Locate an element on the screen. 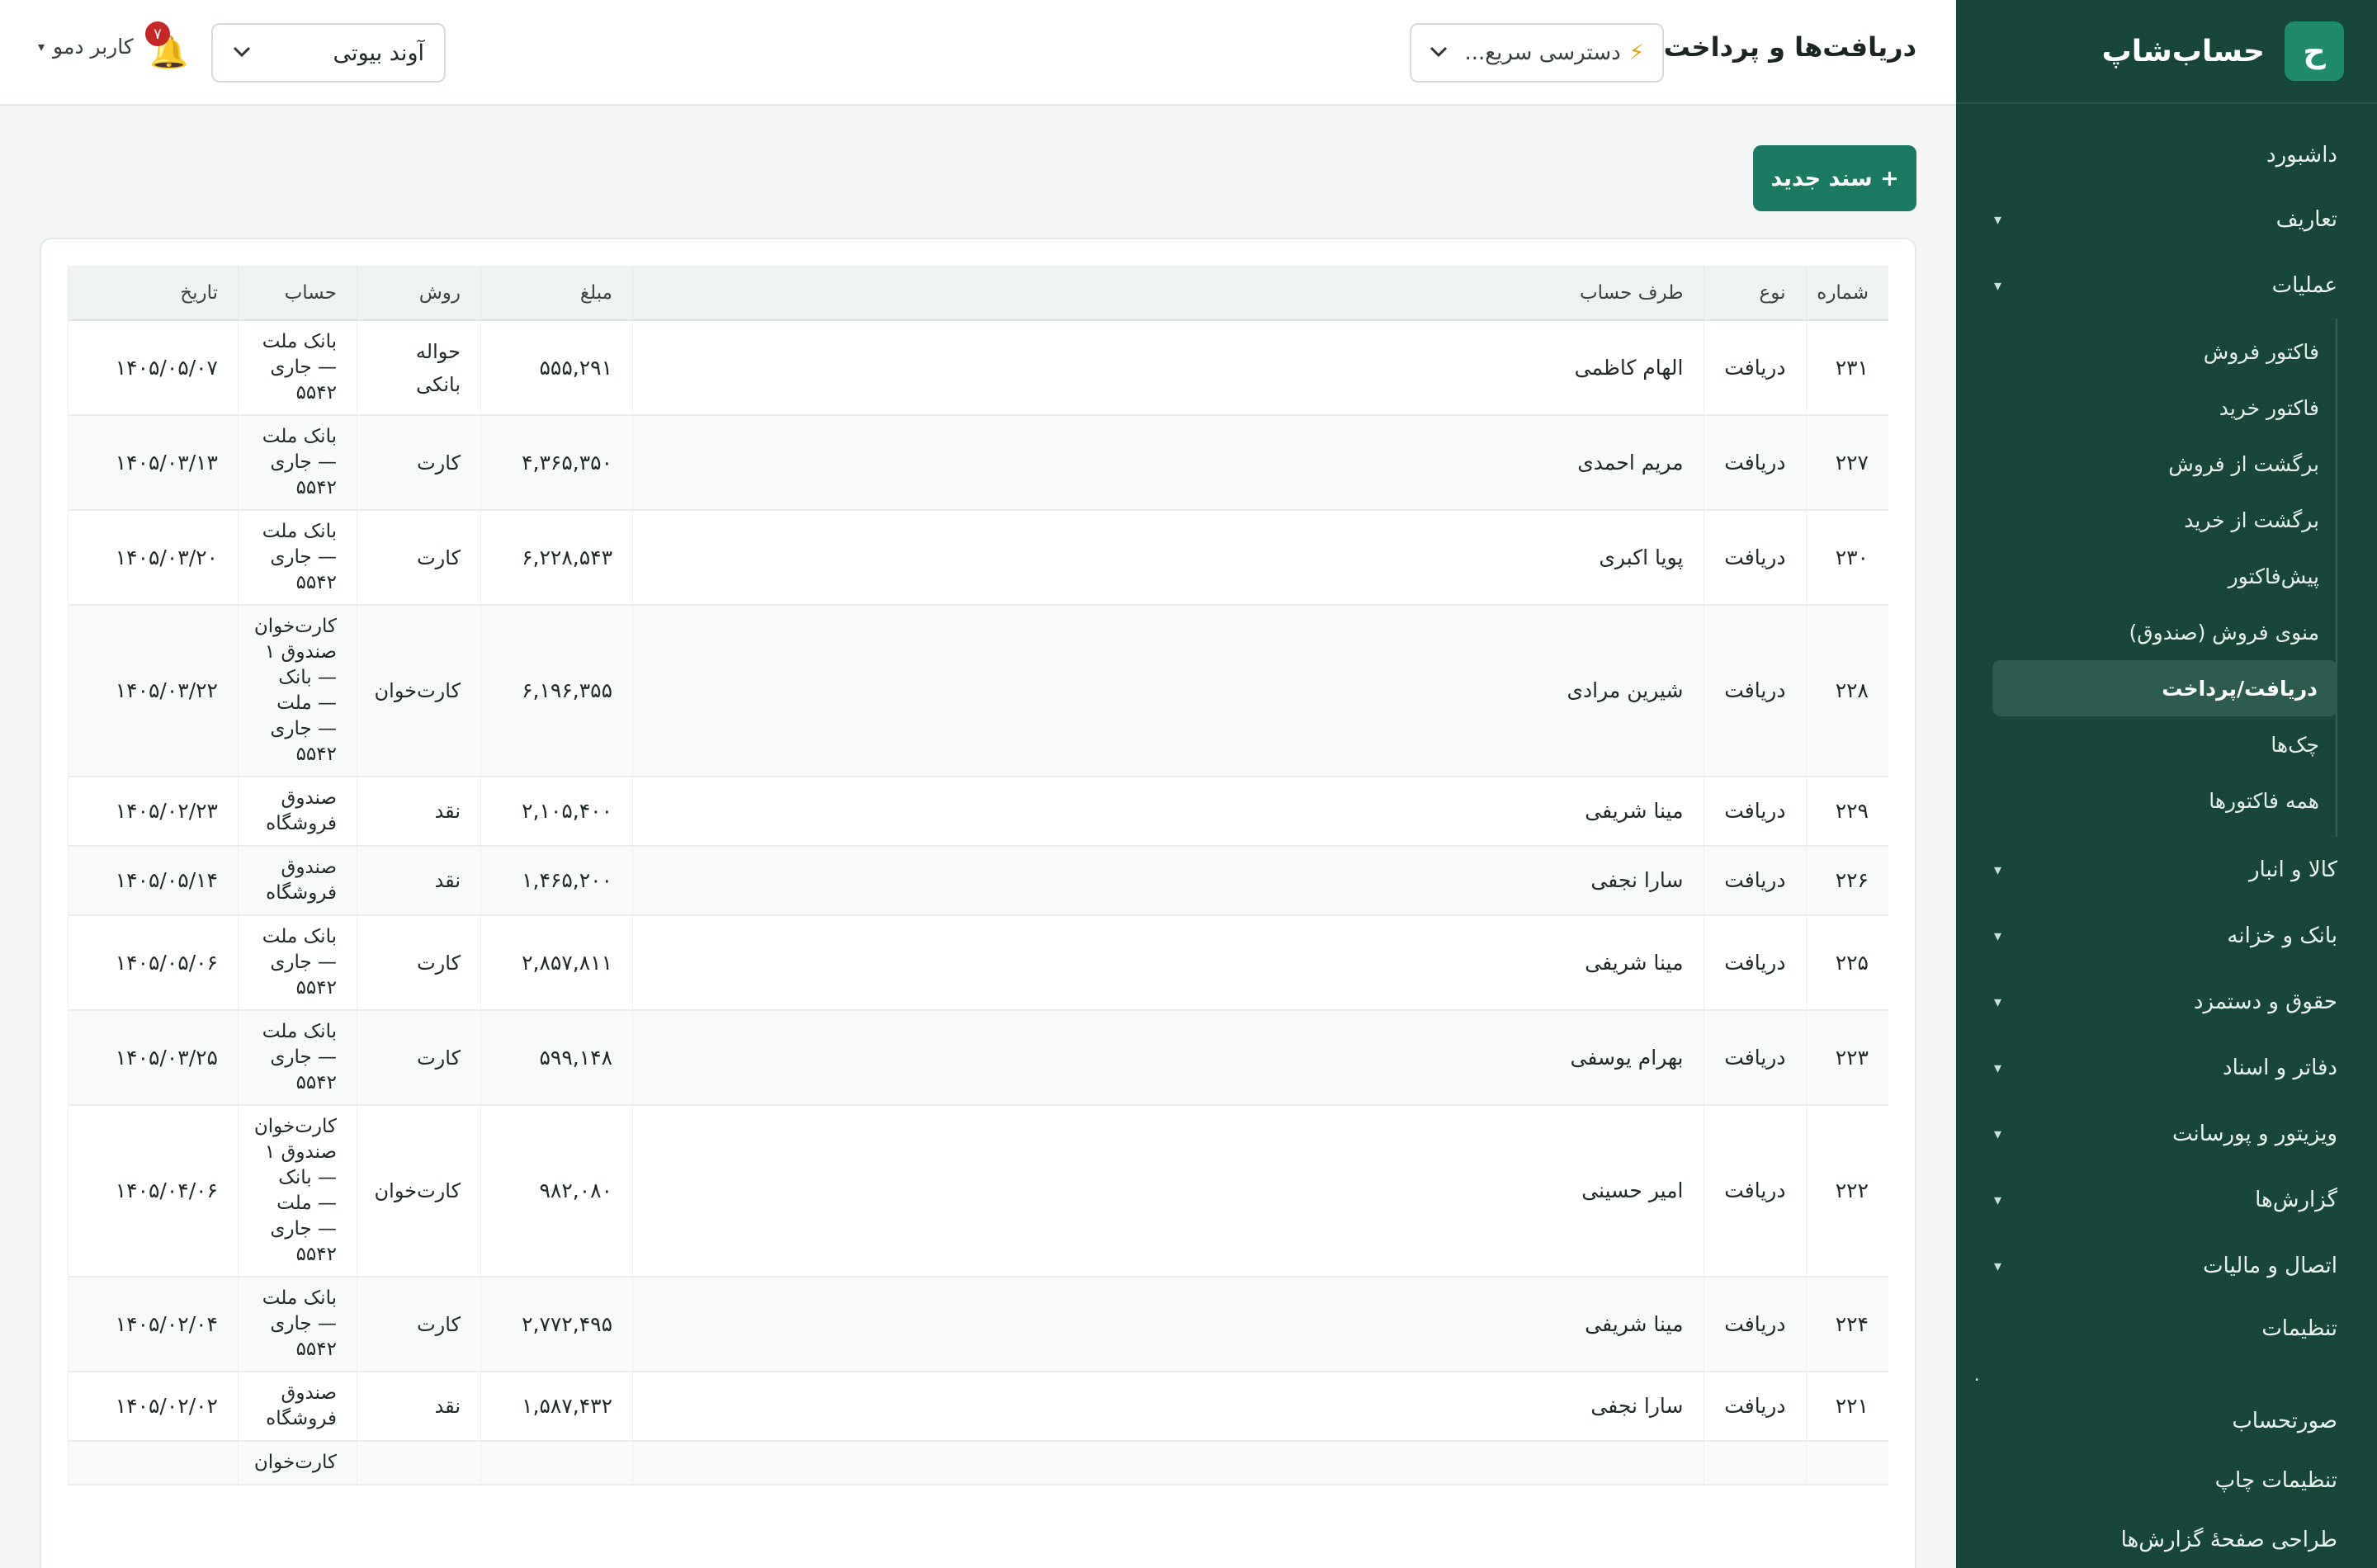  column-header-amount: مبلغ is located at coordinates (556, 293).